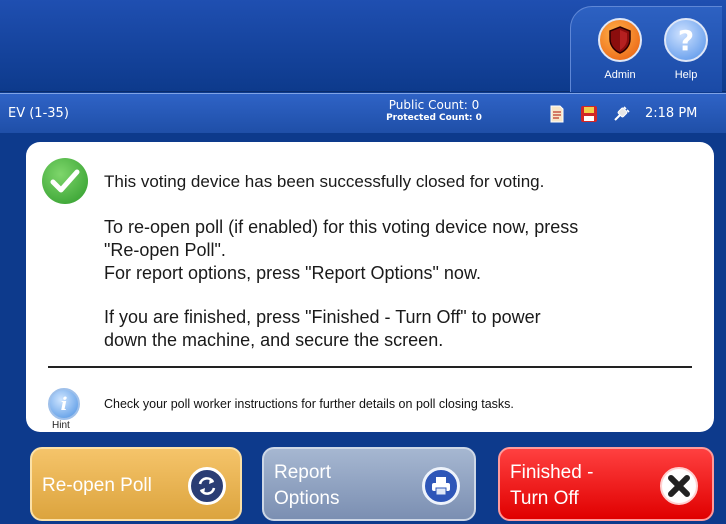 The height and width of the screenshot is (524, 726). What do you see at coordinates (61, 425) in the screenshot?
I see `hint-label: Hint` at bounding box center [61, 425].